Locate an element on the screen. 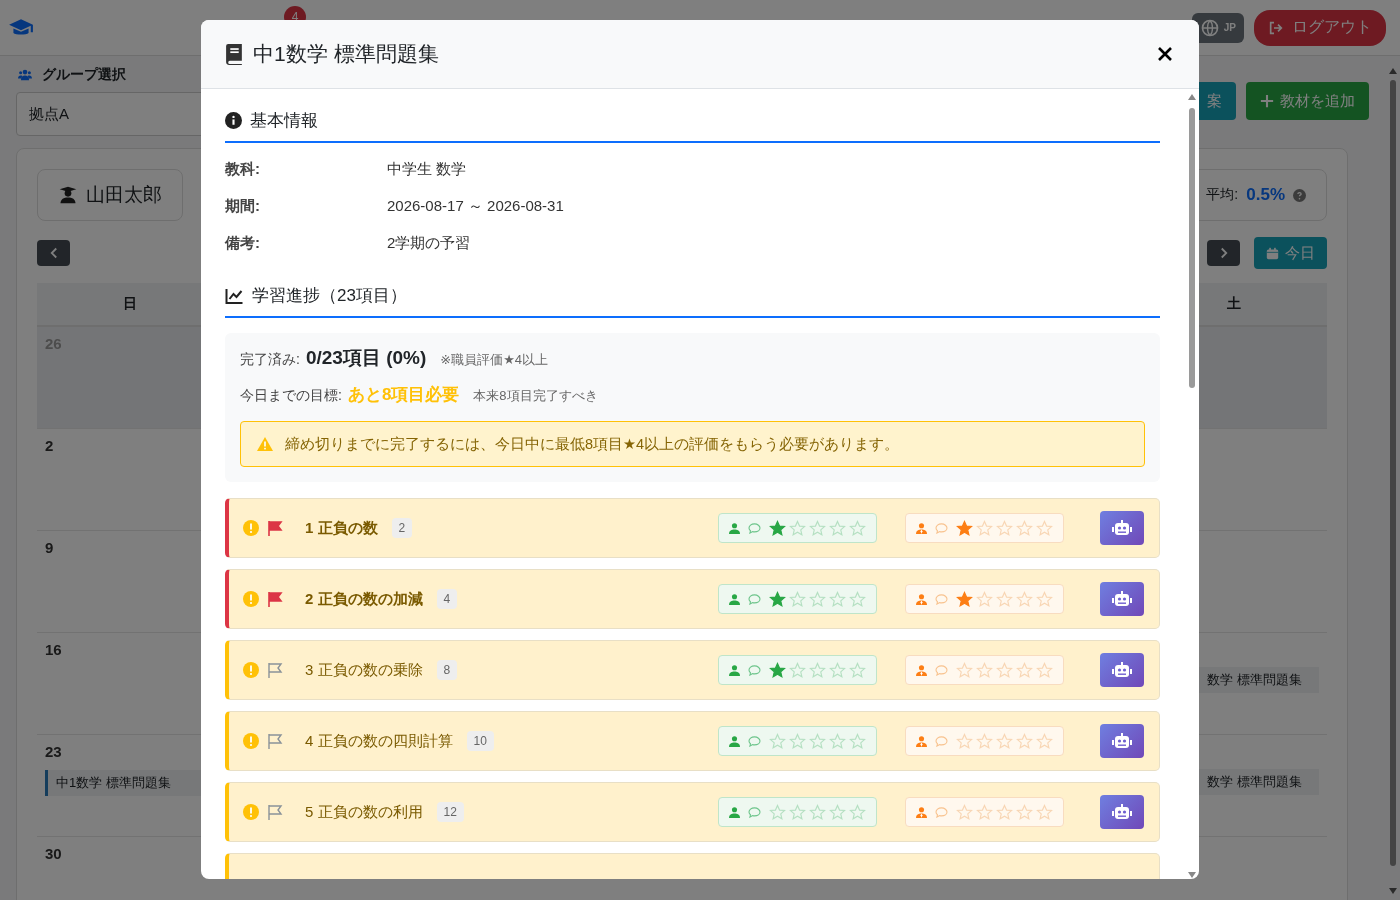  task-title: 3 正負の数の乗除 is located at coordinates (364, 670).